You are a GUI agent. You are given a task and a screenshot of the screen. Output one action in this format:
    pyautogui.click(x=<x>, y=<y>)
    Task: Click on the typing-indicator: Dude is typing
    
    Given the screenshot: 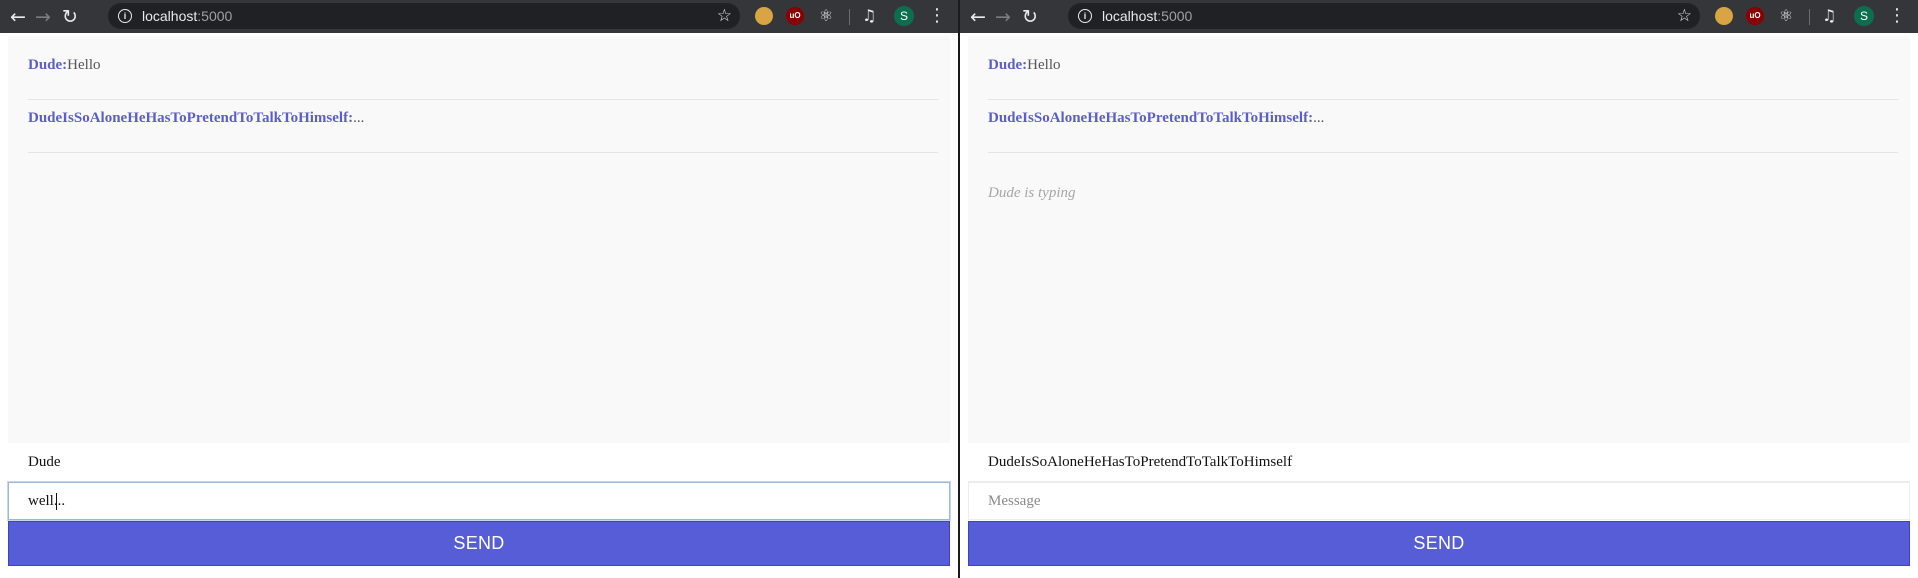 What is the action you would take?
    pyautogui.click(x=1032, y=193)
    